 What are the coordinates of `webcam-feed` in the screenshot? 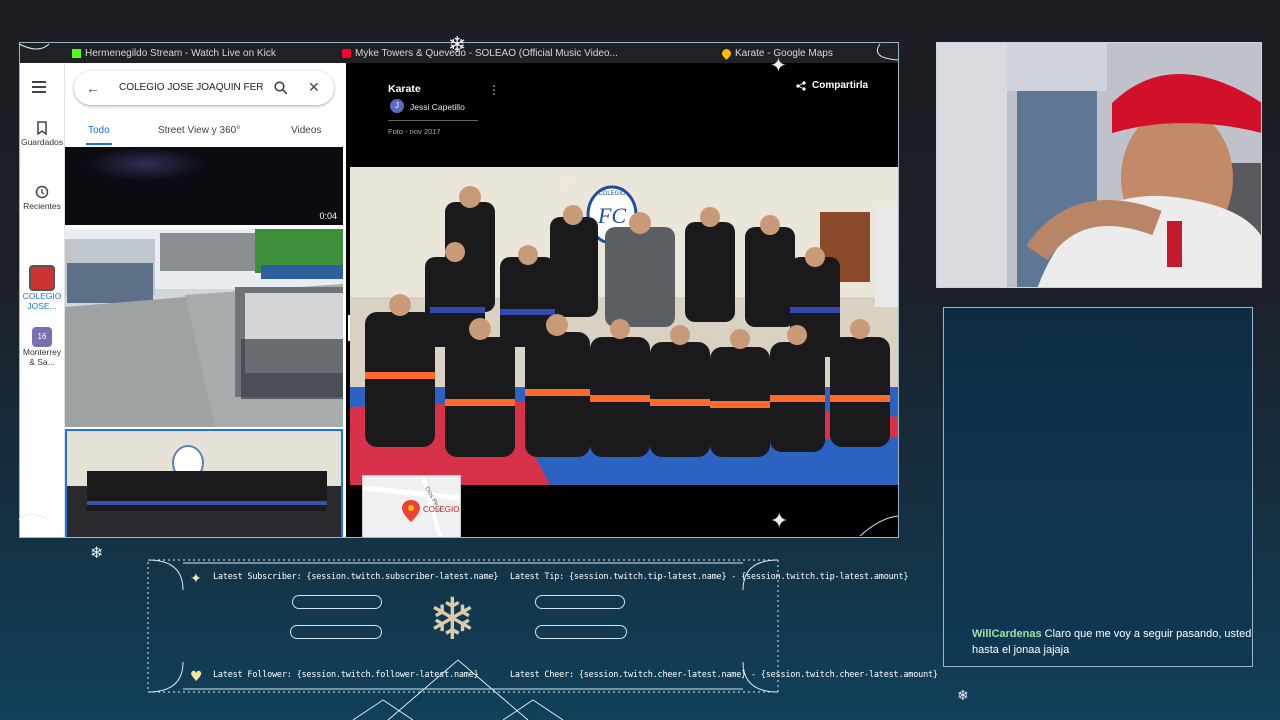 It's located at (1099, 165).